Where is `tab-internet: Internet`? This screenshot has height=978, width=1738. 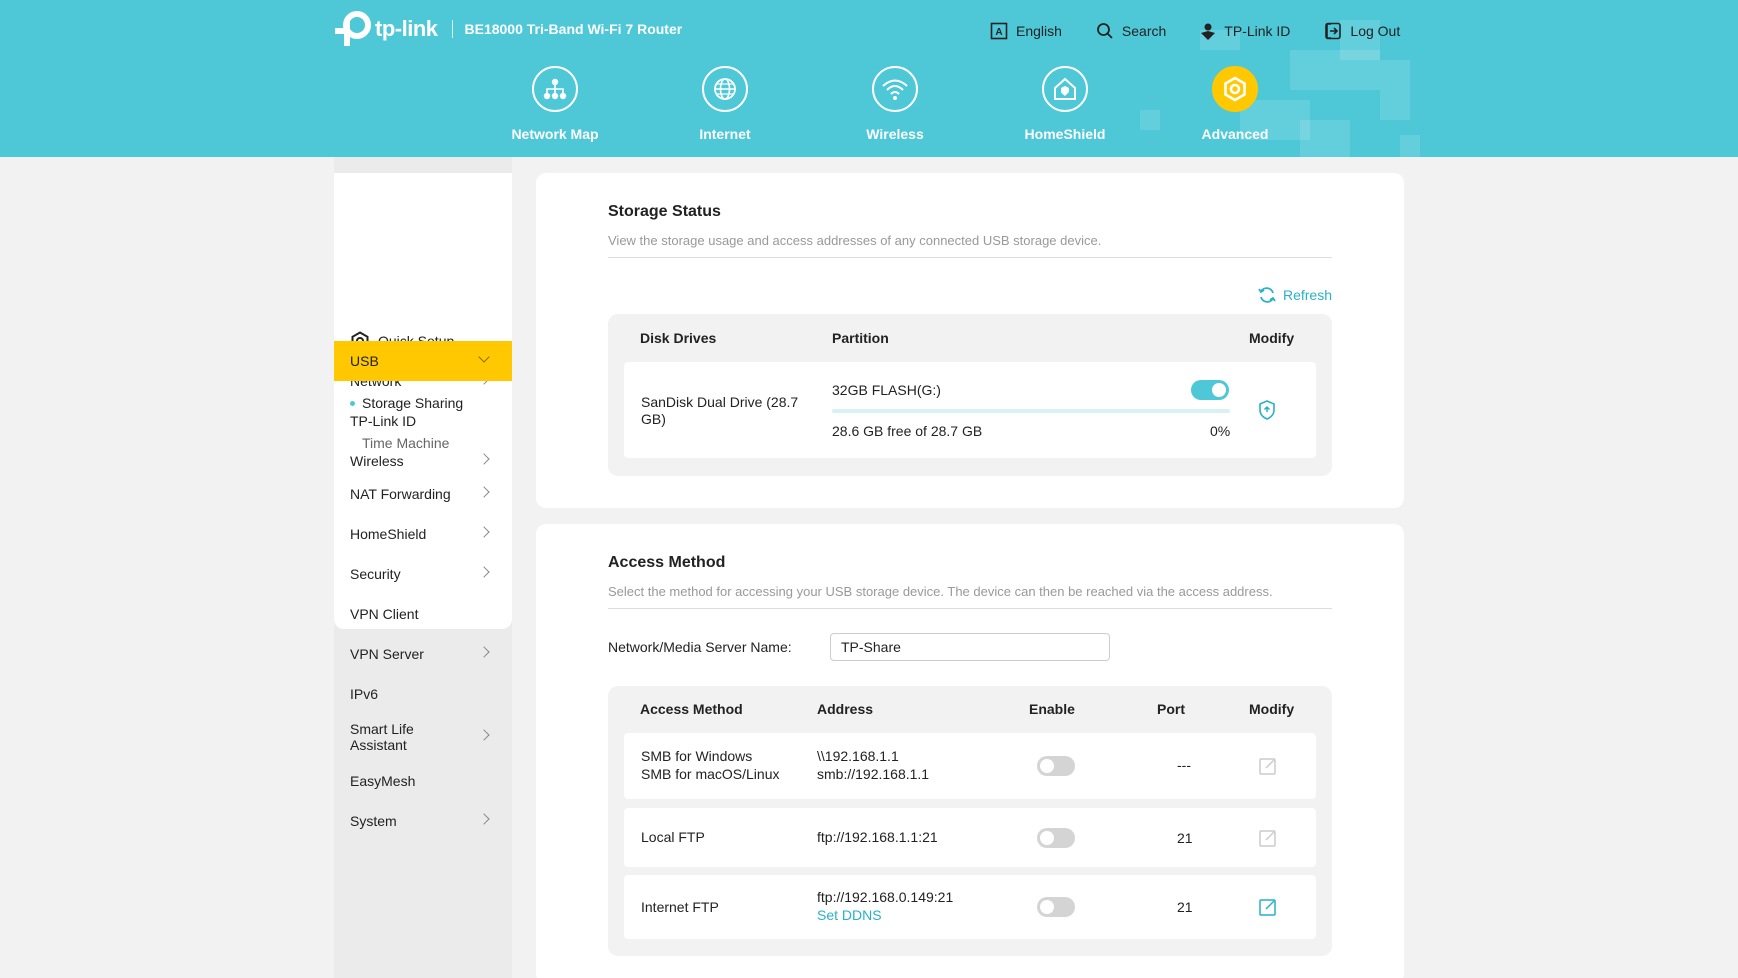 tab-internet: Internet is located at coordinates (725, 104).